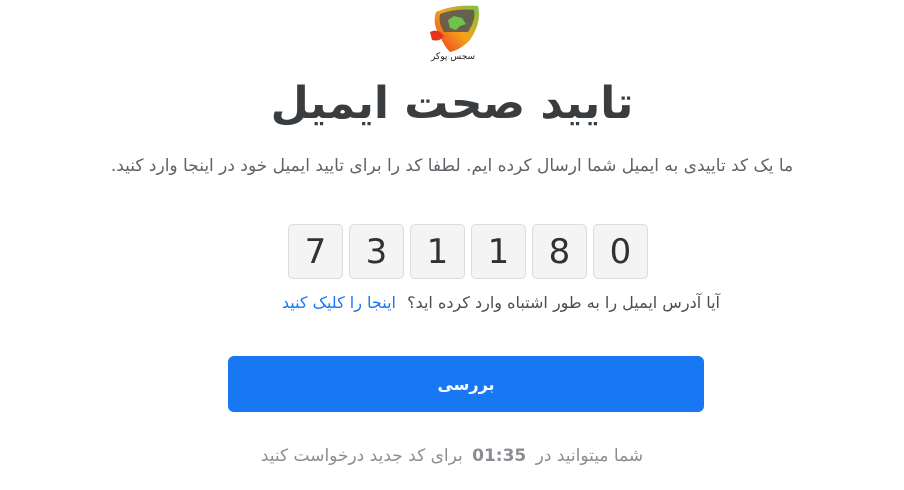 This screenshot has height=490, width=904. What do you see at coordinates (437, 251) in the screenshot?
I see `code-digit-3: 1` at bounding box center [437, 251].